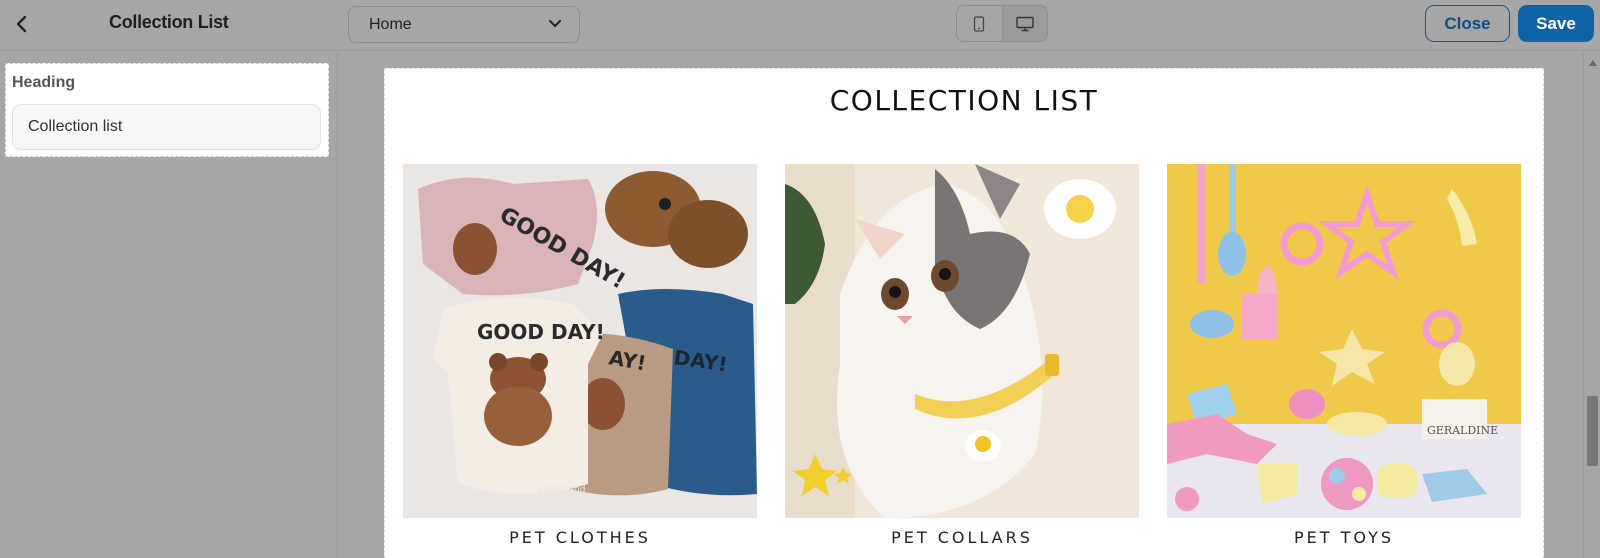 This screenshot has width=1600, height=558. Describe the element at coordinates (166, 127) in the screenshot. I see `heading-input` at that location.